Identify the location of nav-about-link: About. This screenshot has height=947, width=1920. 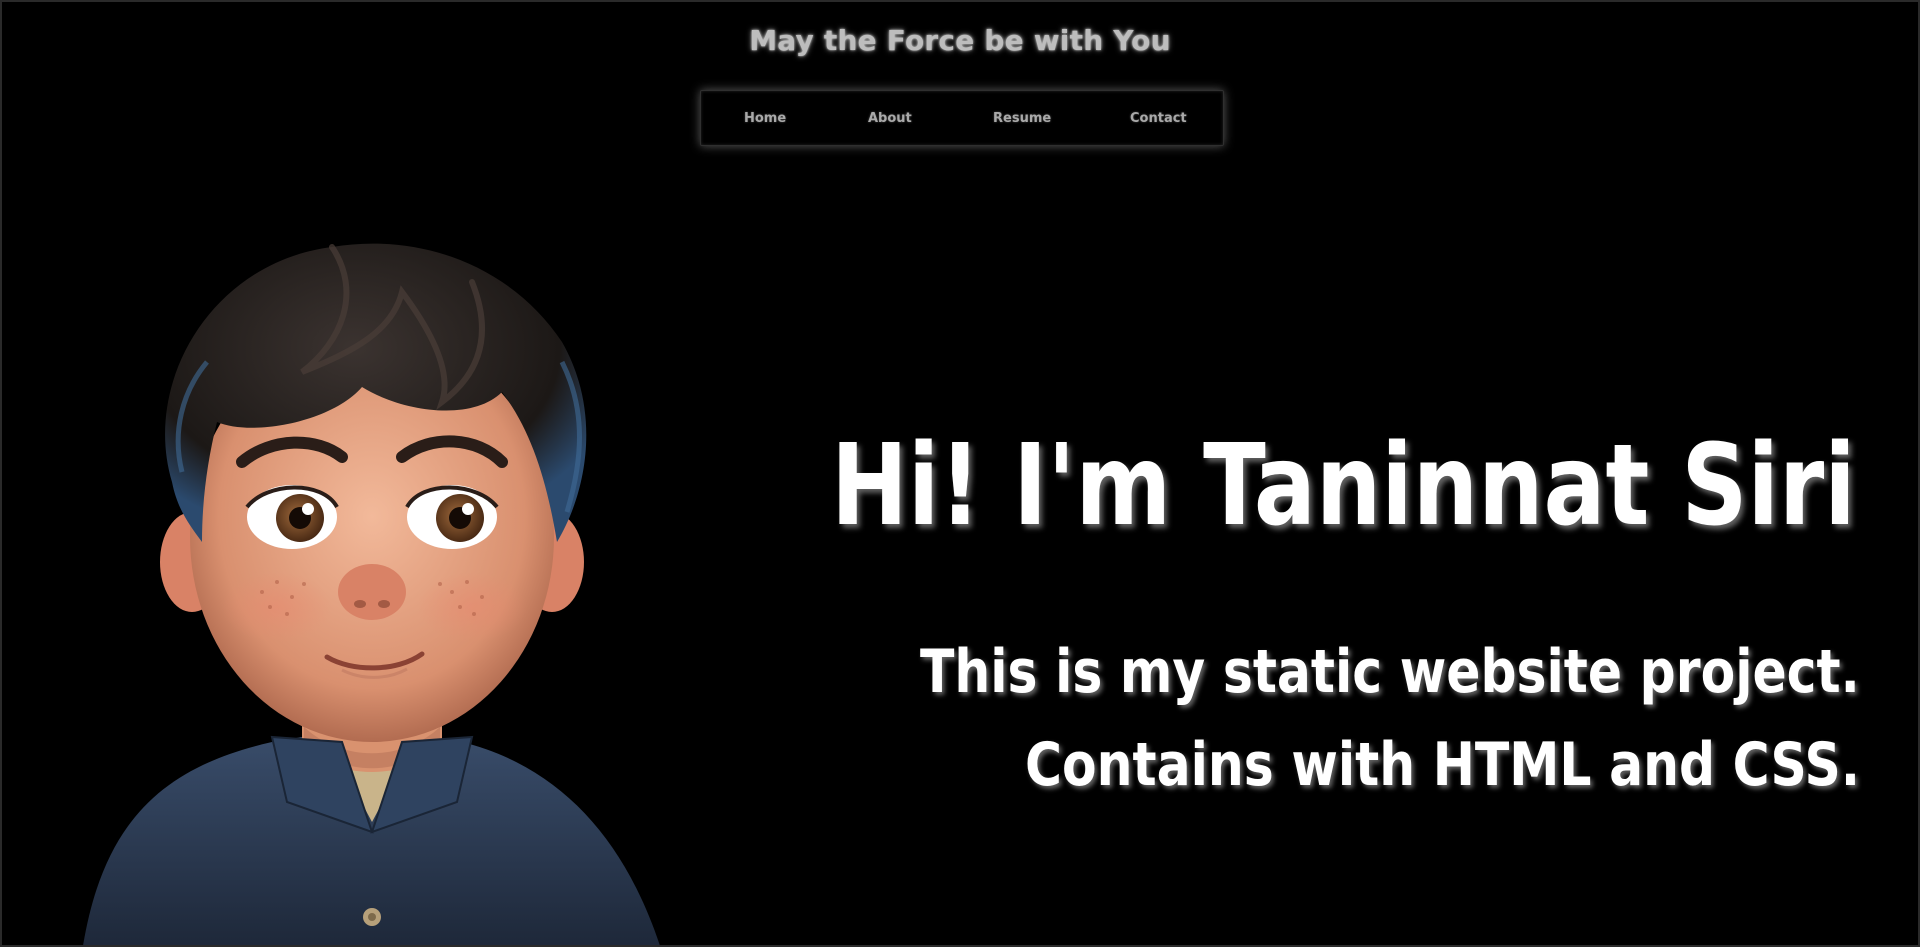
(890, 119).